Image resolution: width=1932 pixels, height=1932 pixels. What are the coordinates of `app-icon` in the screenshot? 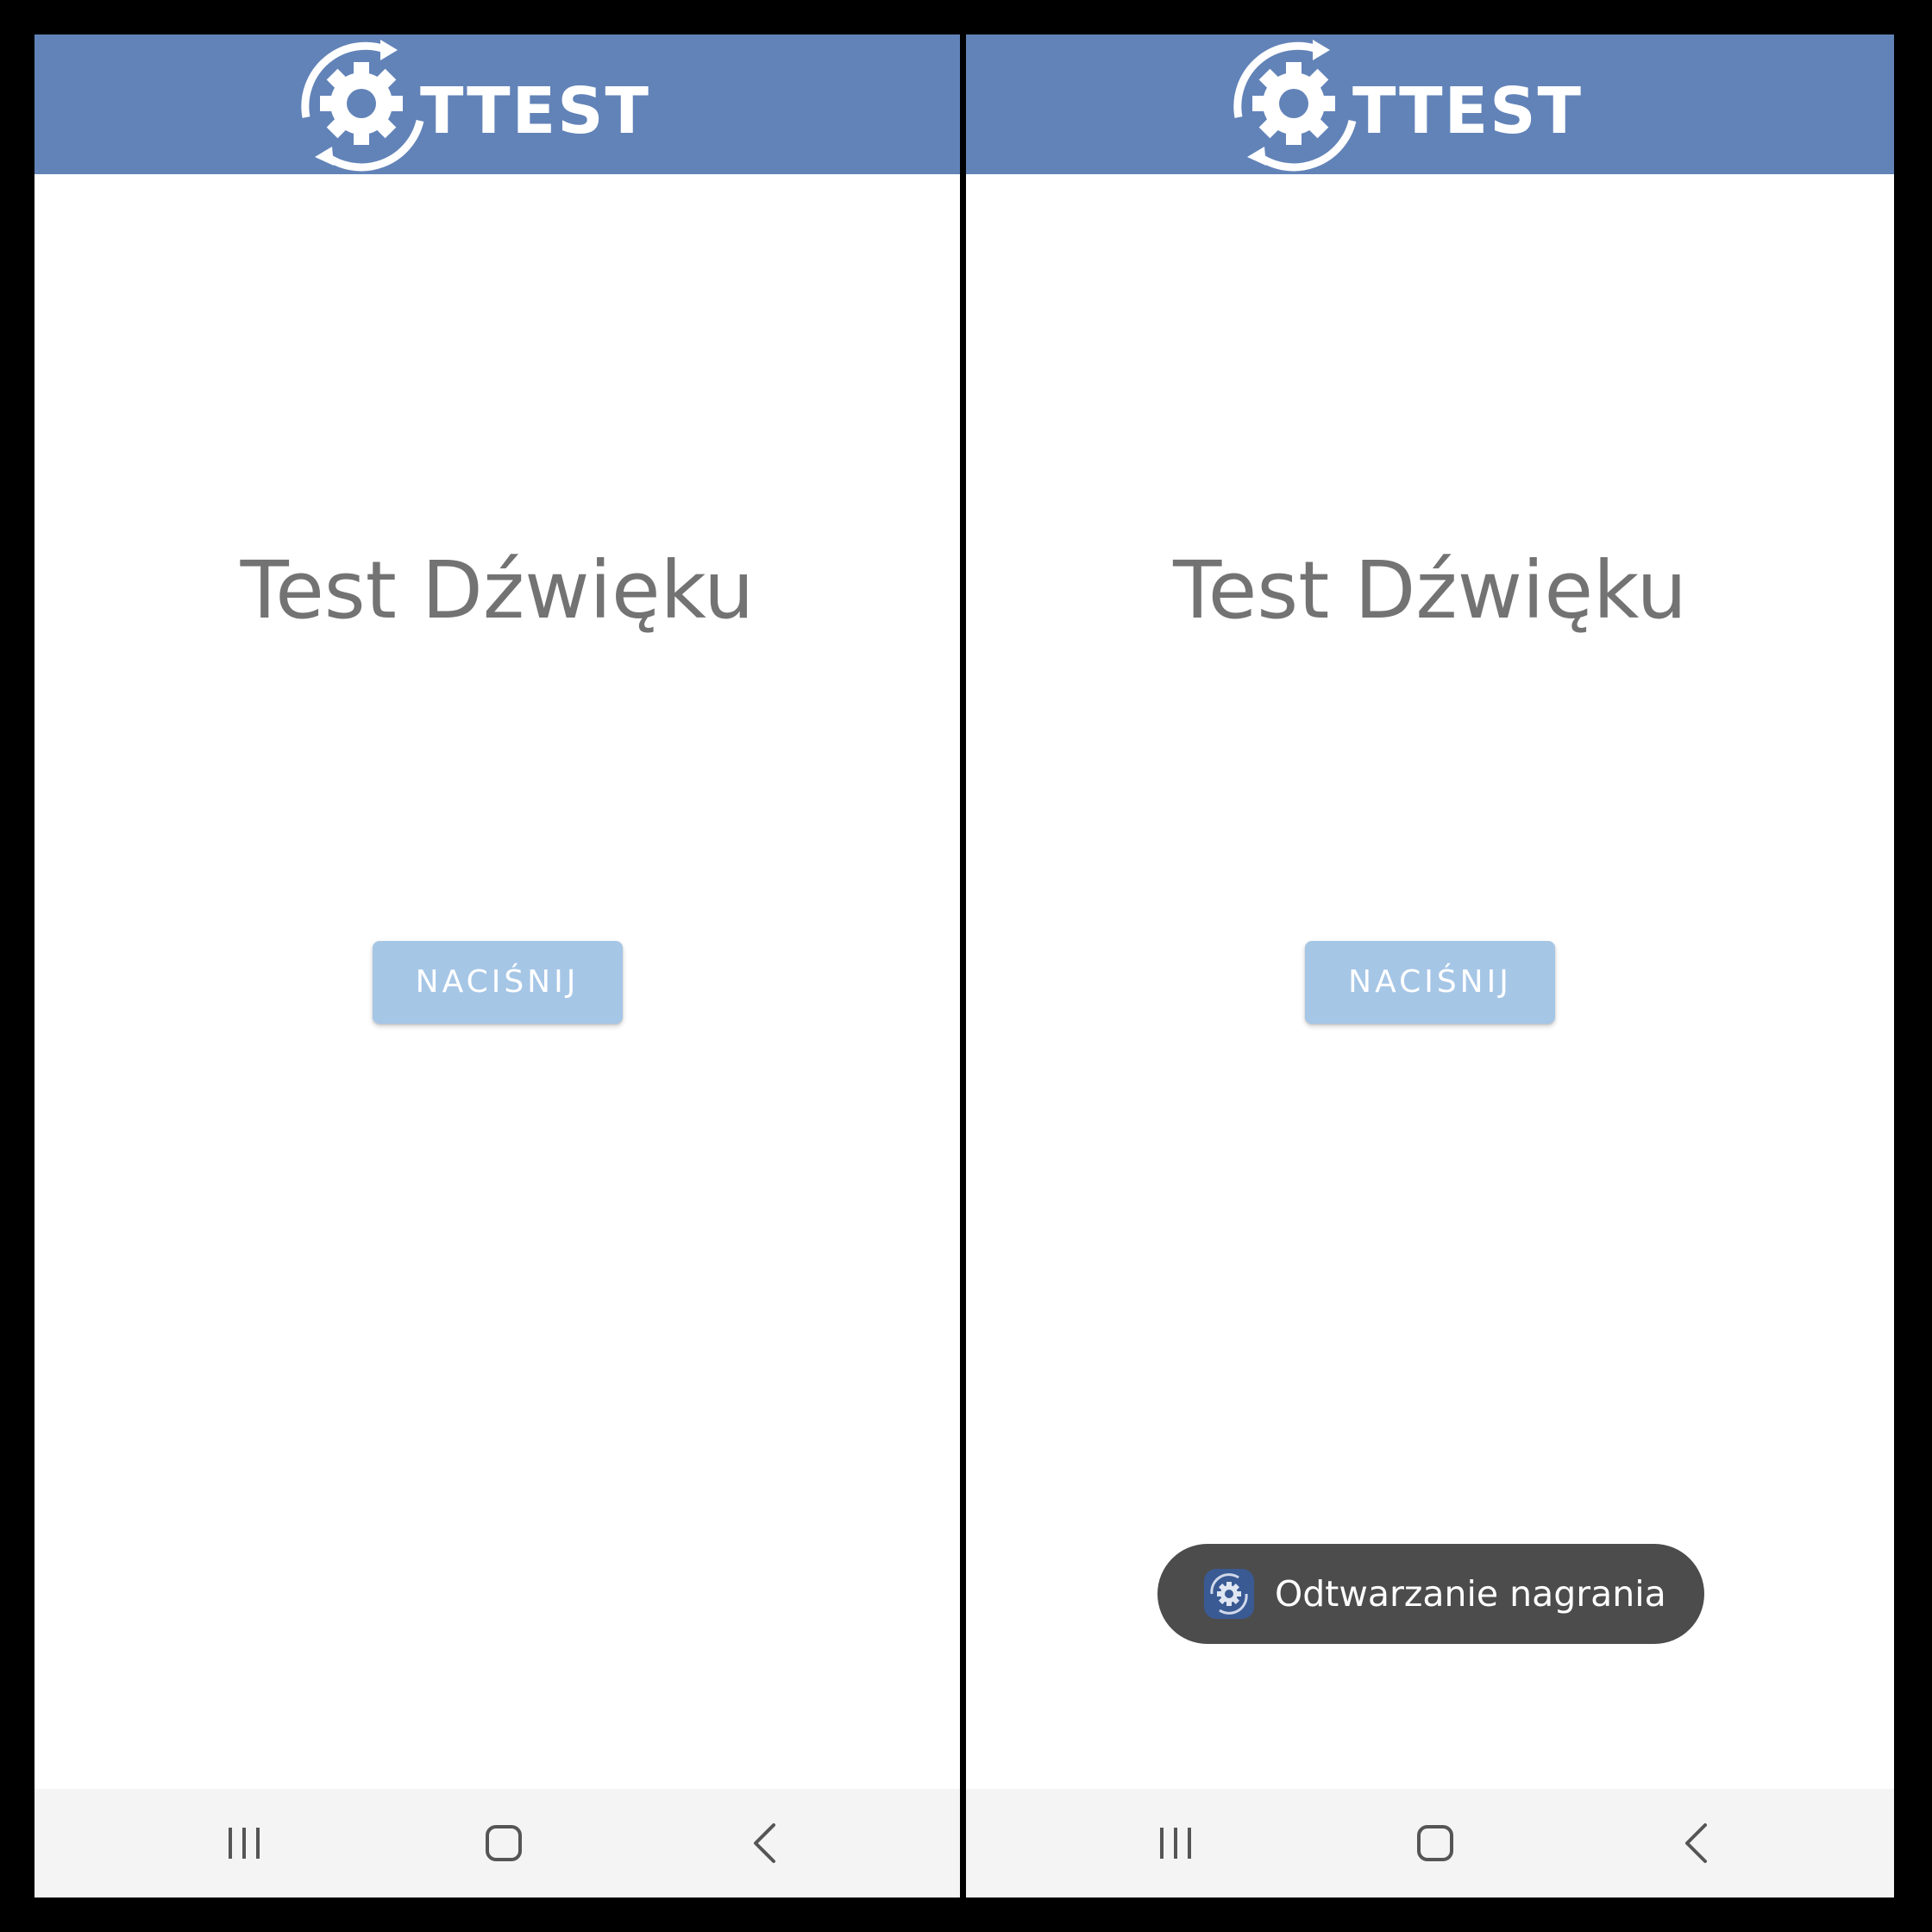 It's located at (1229, 1594).